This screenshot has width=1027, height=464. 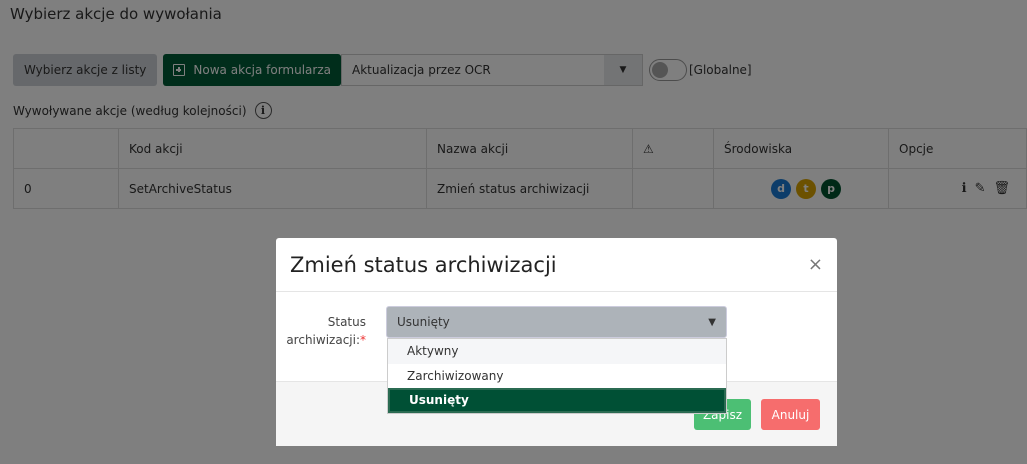 I want to click on status-dropdown-list: Aktywny Zarchiwizowany Usunięty, so click(x=557, y=376).